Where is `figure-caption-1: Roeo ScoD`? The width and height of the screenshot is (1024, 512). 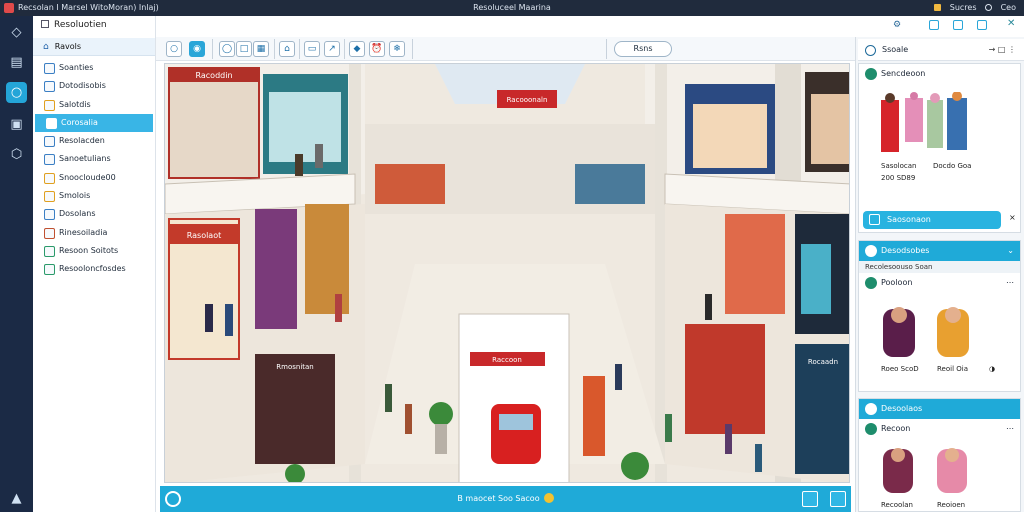
figure-caption-1: Roeo ScoD is located at coordinates (900, 369).